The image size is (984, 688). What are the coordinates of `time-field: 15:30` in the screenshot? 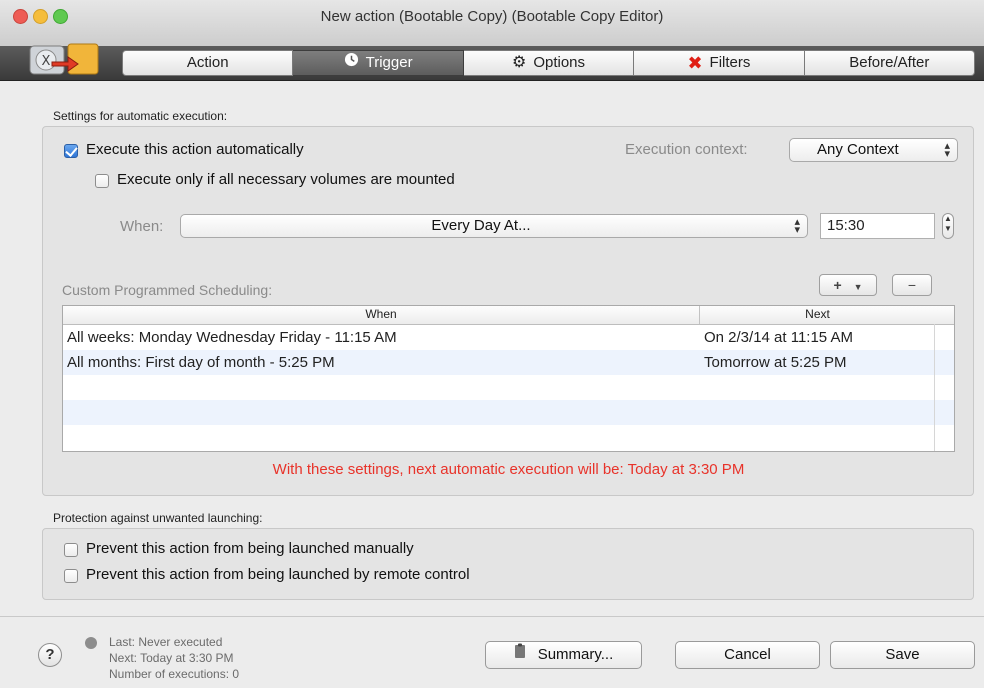 It's located at (877, 226).